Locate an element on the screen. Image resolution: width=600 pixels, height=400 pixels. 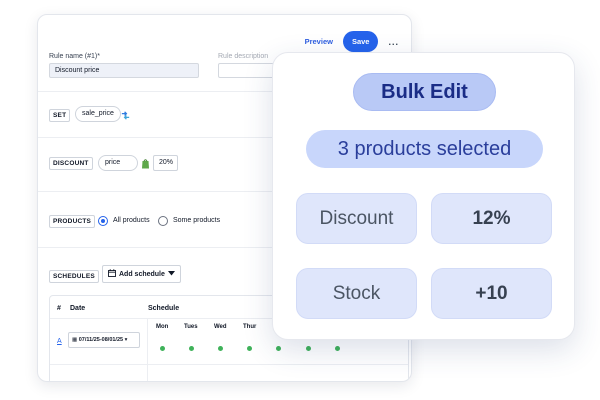
rule-name-input: Discount price is located at coordinates (124, 70).